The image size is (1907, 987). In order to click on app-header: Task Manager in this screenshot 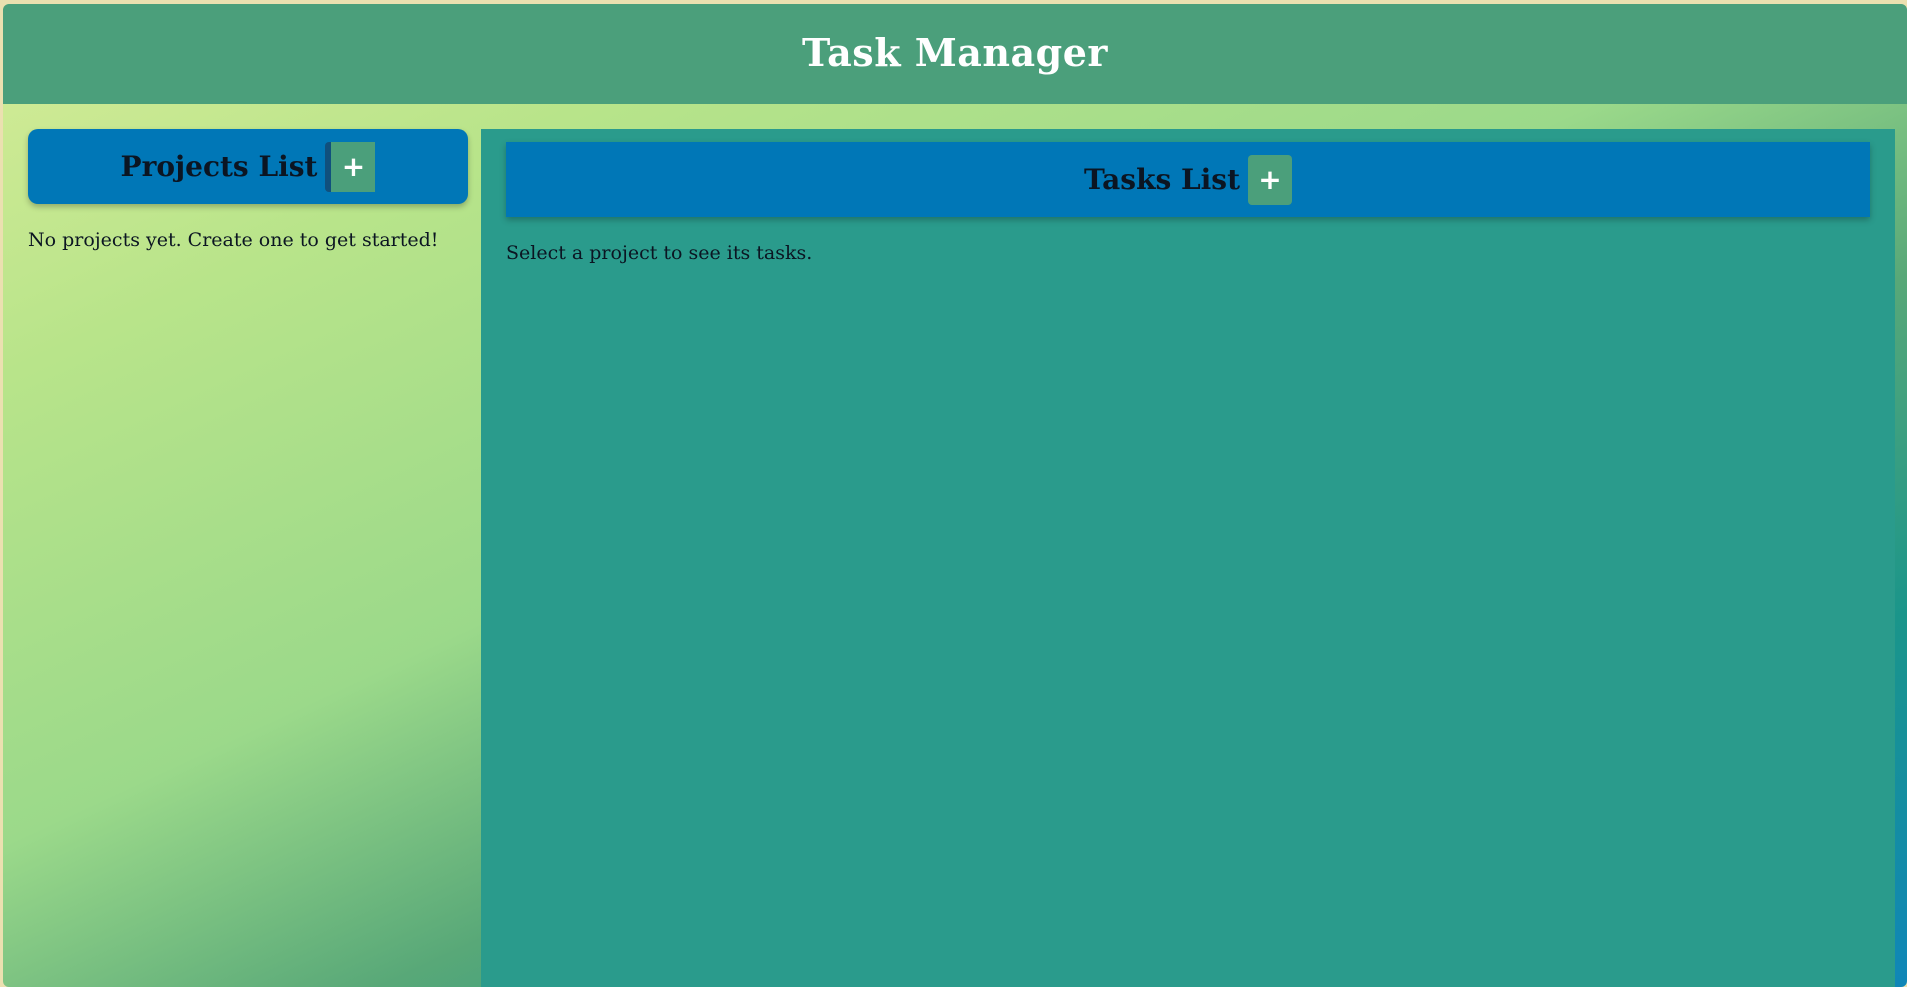, I will do `click(955, 54)`.